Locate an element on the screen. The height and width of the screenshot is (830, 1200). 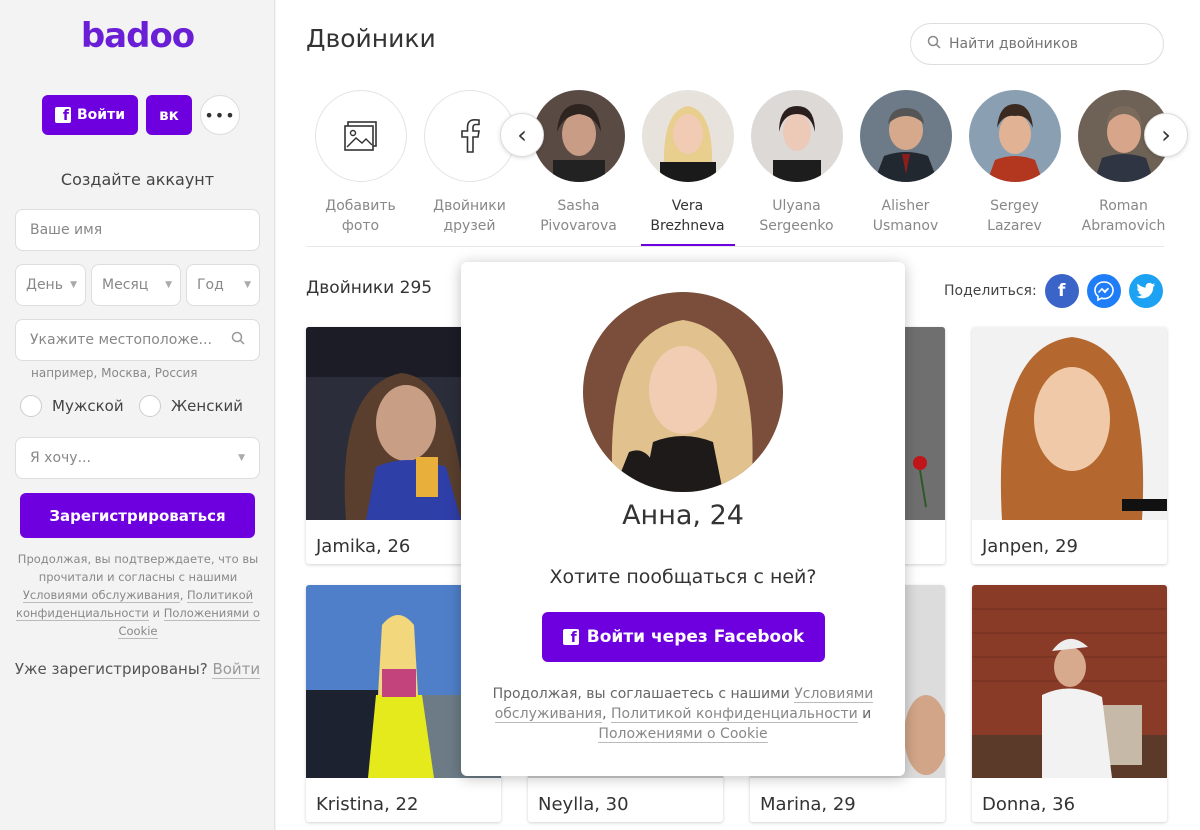
sign-in-link: Войти is located at coordinates (236, 669).